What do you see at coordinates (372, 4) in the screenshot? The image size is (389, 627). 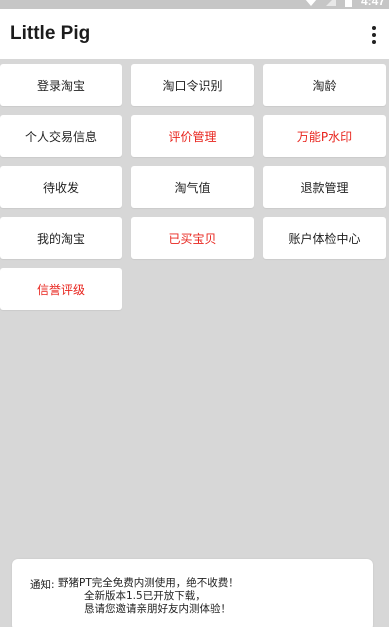 I see `status-time: 4:47` at bounding box center [372, 4].